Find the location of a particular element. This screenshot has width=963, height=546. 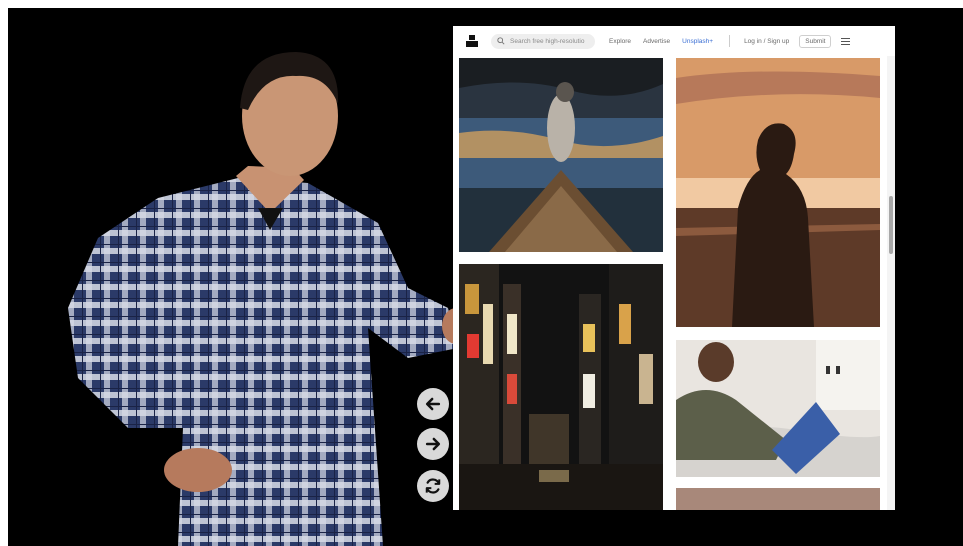

unsplash-logo-icon is located at coordinates (472, 41).